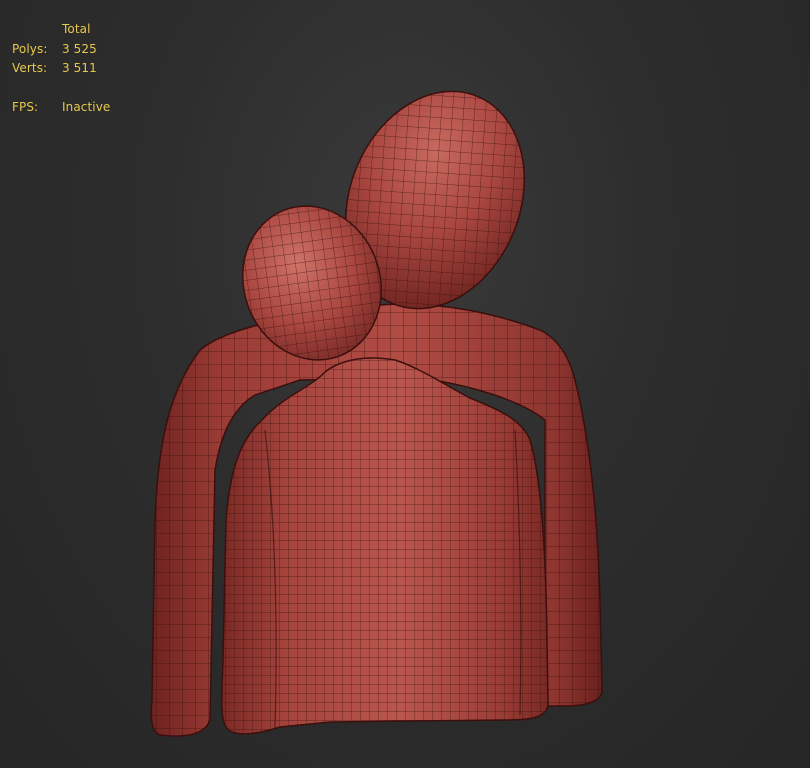 The image size is (810, 768). Describe the element at coordinates (30, 68) in the screenshot. I see `verts-label: Verts:` at that location.